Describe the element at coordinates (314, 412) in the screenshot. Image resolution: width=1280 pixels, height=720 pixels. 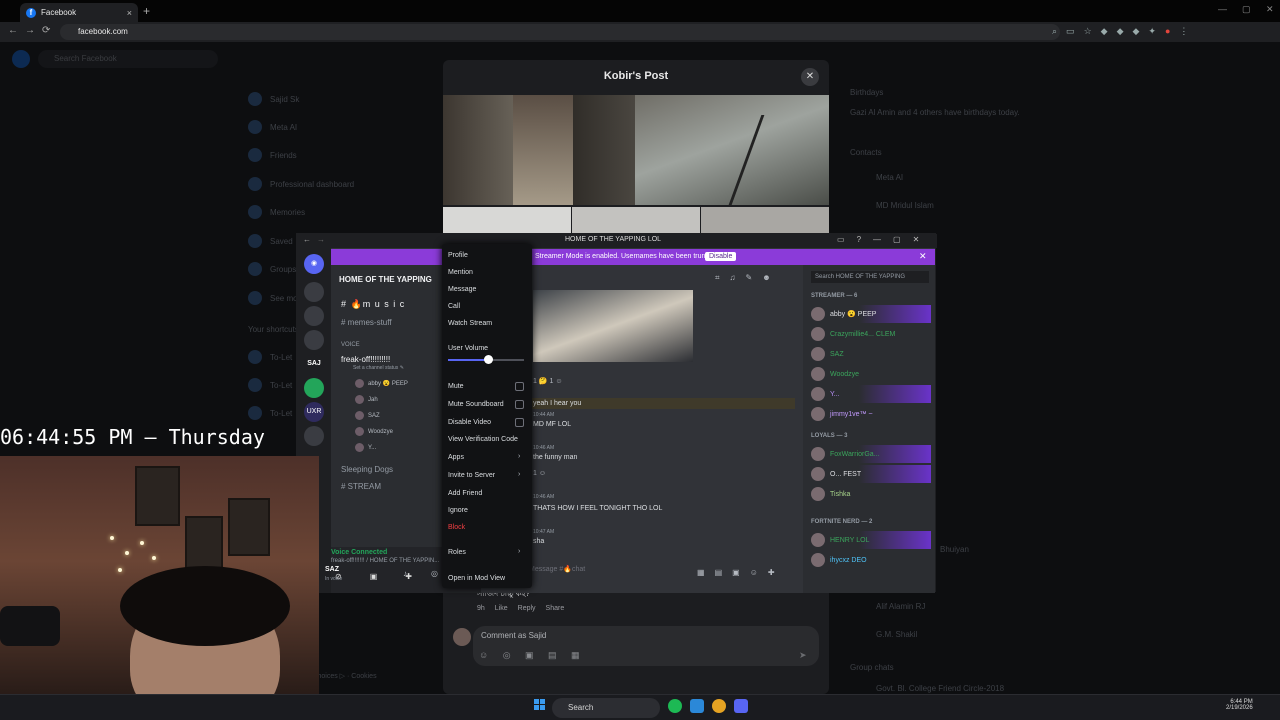
I see `server-icon: UXR` at that location.